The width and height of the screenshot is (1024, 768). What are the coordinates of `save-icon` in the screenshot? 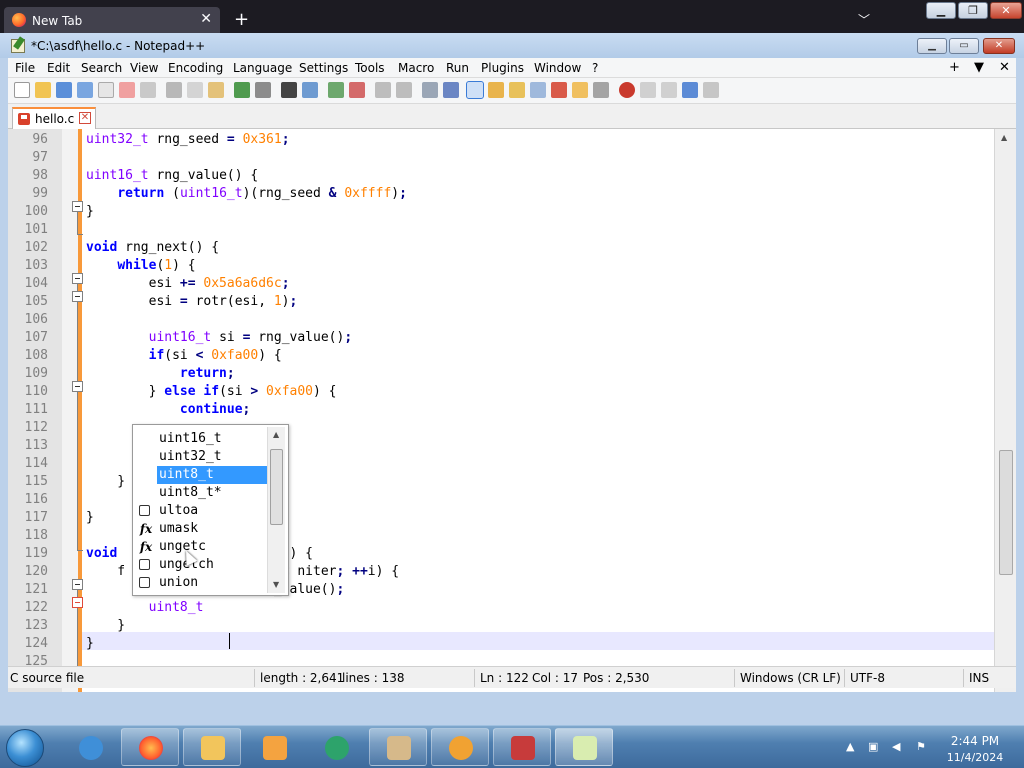 It's located at (64, 90).